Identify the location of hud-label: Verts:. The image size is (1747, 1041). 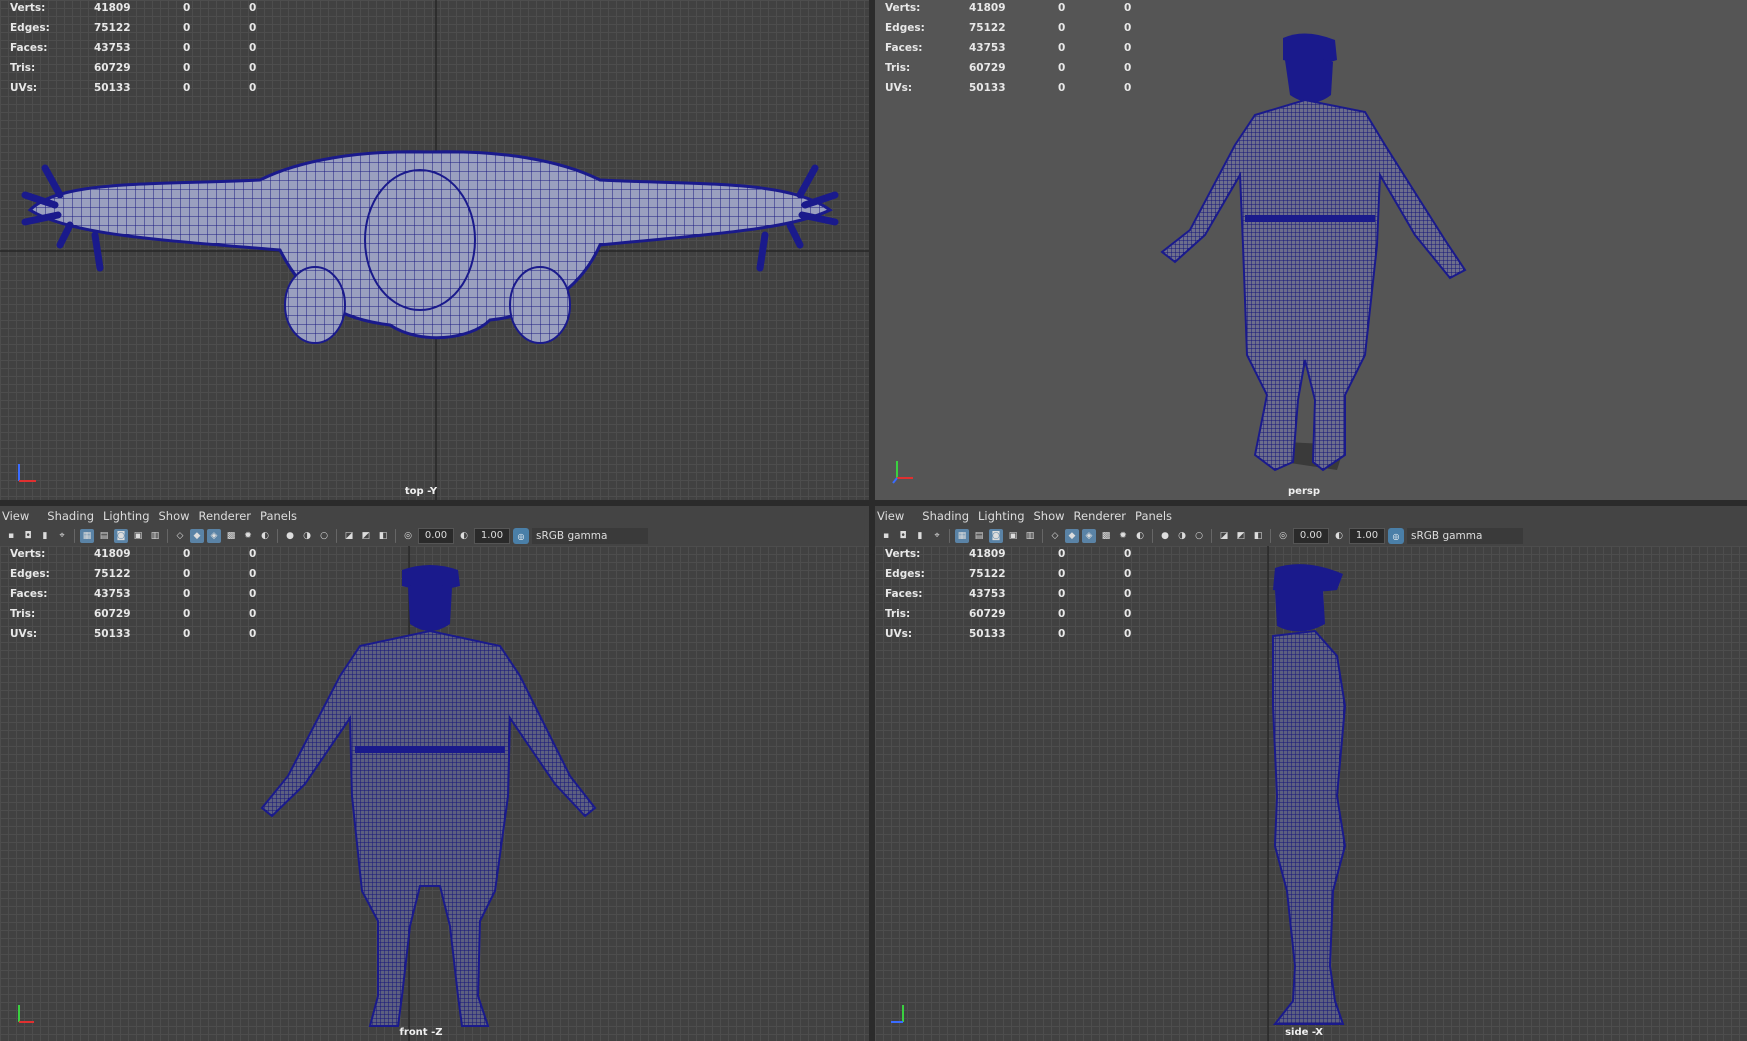
(903, 8).